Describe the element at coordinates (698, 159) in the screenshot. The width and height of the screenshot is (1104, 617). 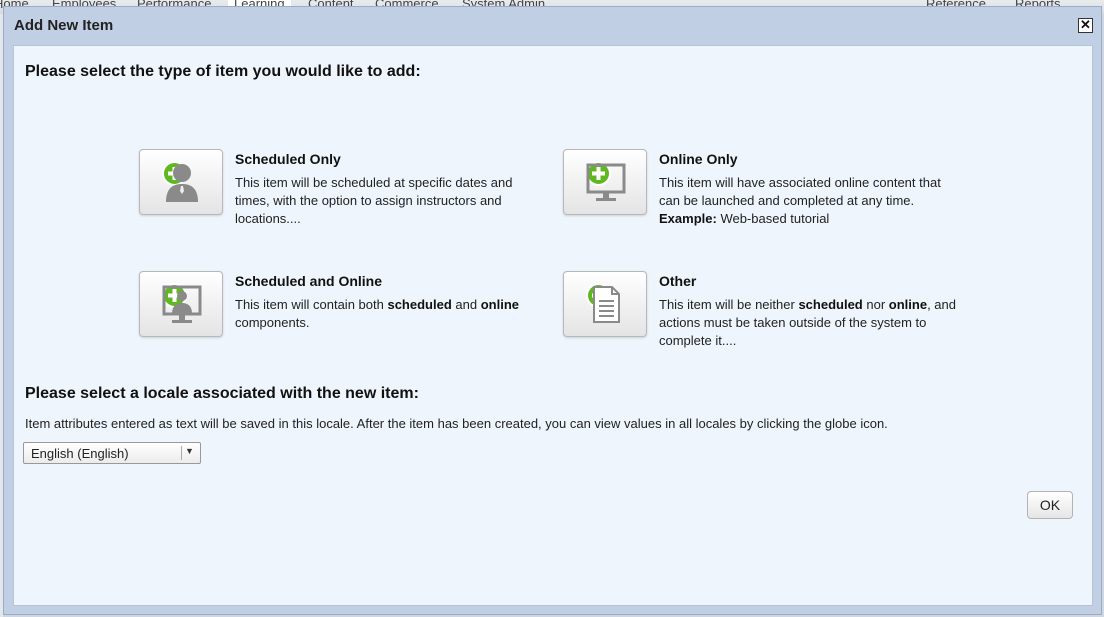
I see `online-only-title: Online Only` at that location.